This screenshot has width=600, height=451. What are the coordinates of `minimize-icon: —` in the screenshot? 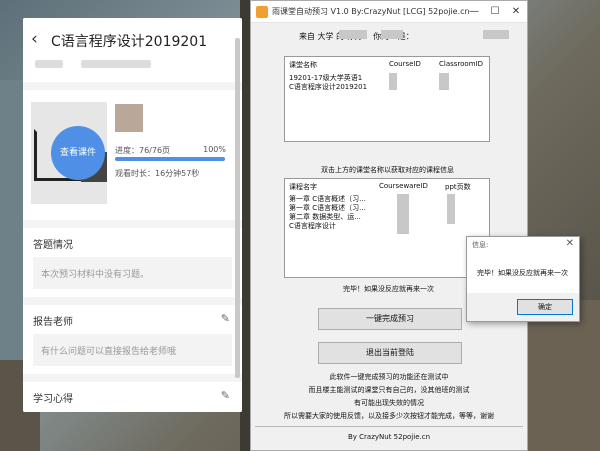 It's located at (474, 12).